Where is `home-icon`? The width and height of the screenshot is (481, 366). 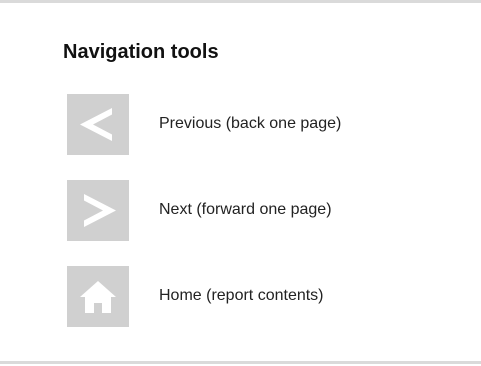 home-icon is located at coordinates (98, 297).